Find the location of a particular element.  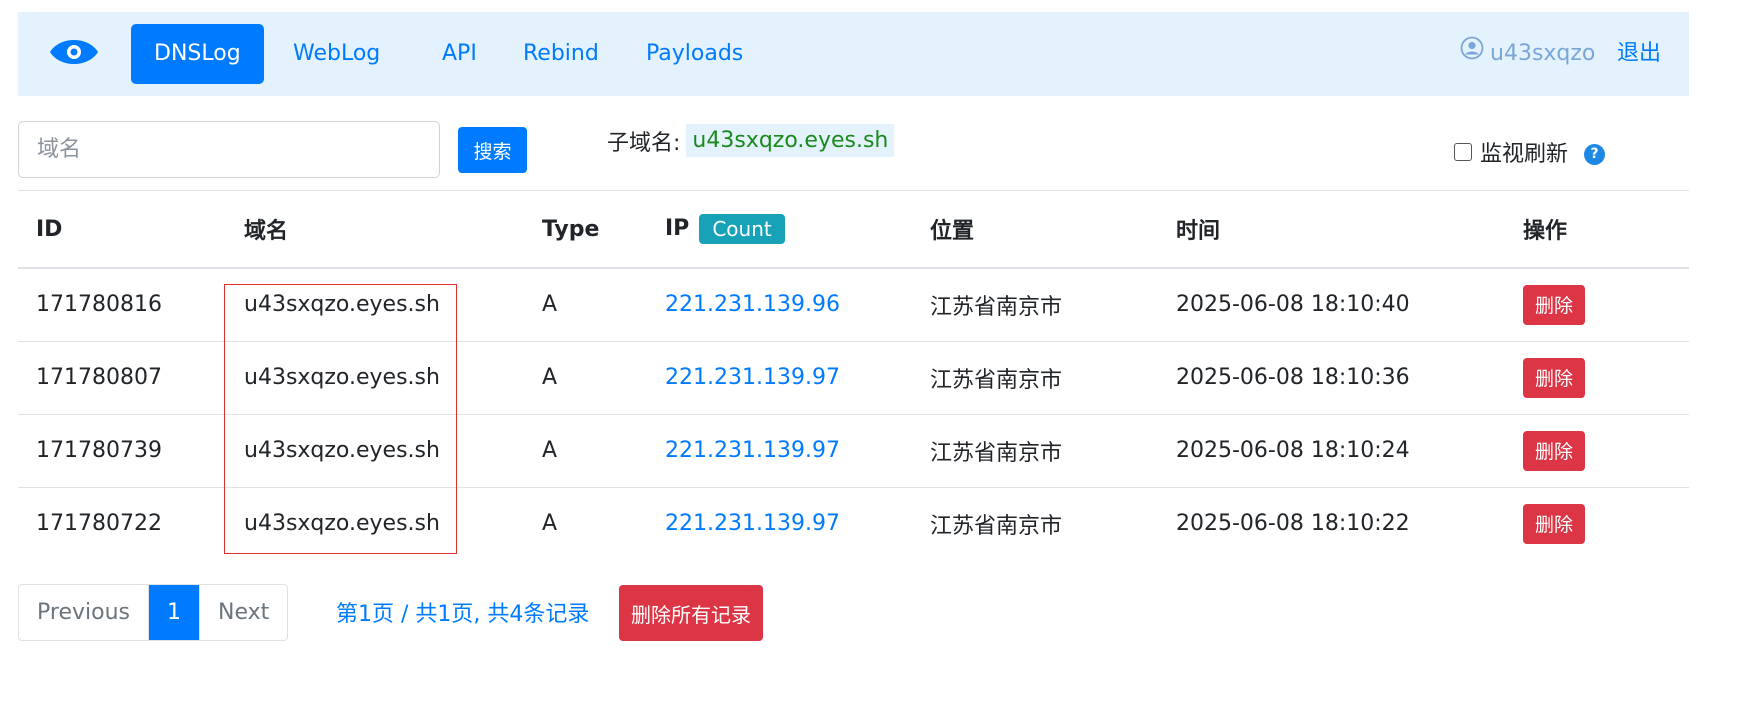

cell-time: 2025-06-08 18:10:36 is located at coordinates (1331, 378).